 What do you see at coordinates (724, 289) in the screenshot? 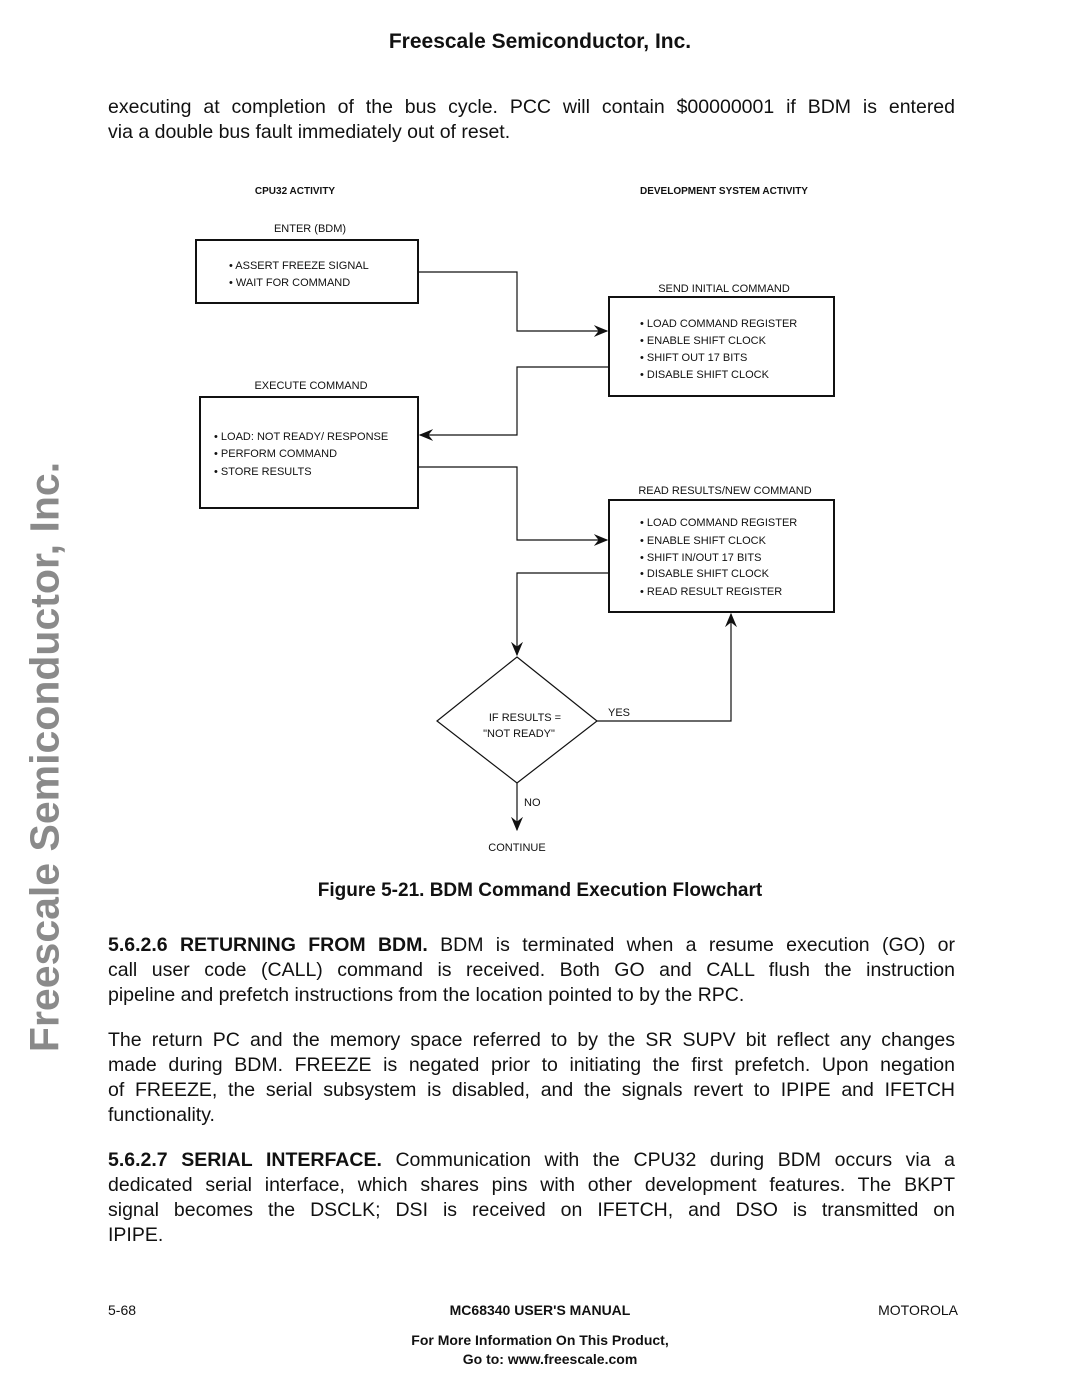
I see `send-label: SEND INITIAL COMMAND` at bounding box center [724, 289].